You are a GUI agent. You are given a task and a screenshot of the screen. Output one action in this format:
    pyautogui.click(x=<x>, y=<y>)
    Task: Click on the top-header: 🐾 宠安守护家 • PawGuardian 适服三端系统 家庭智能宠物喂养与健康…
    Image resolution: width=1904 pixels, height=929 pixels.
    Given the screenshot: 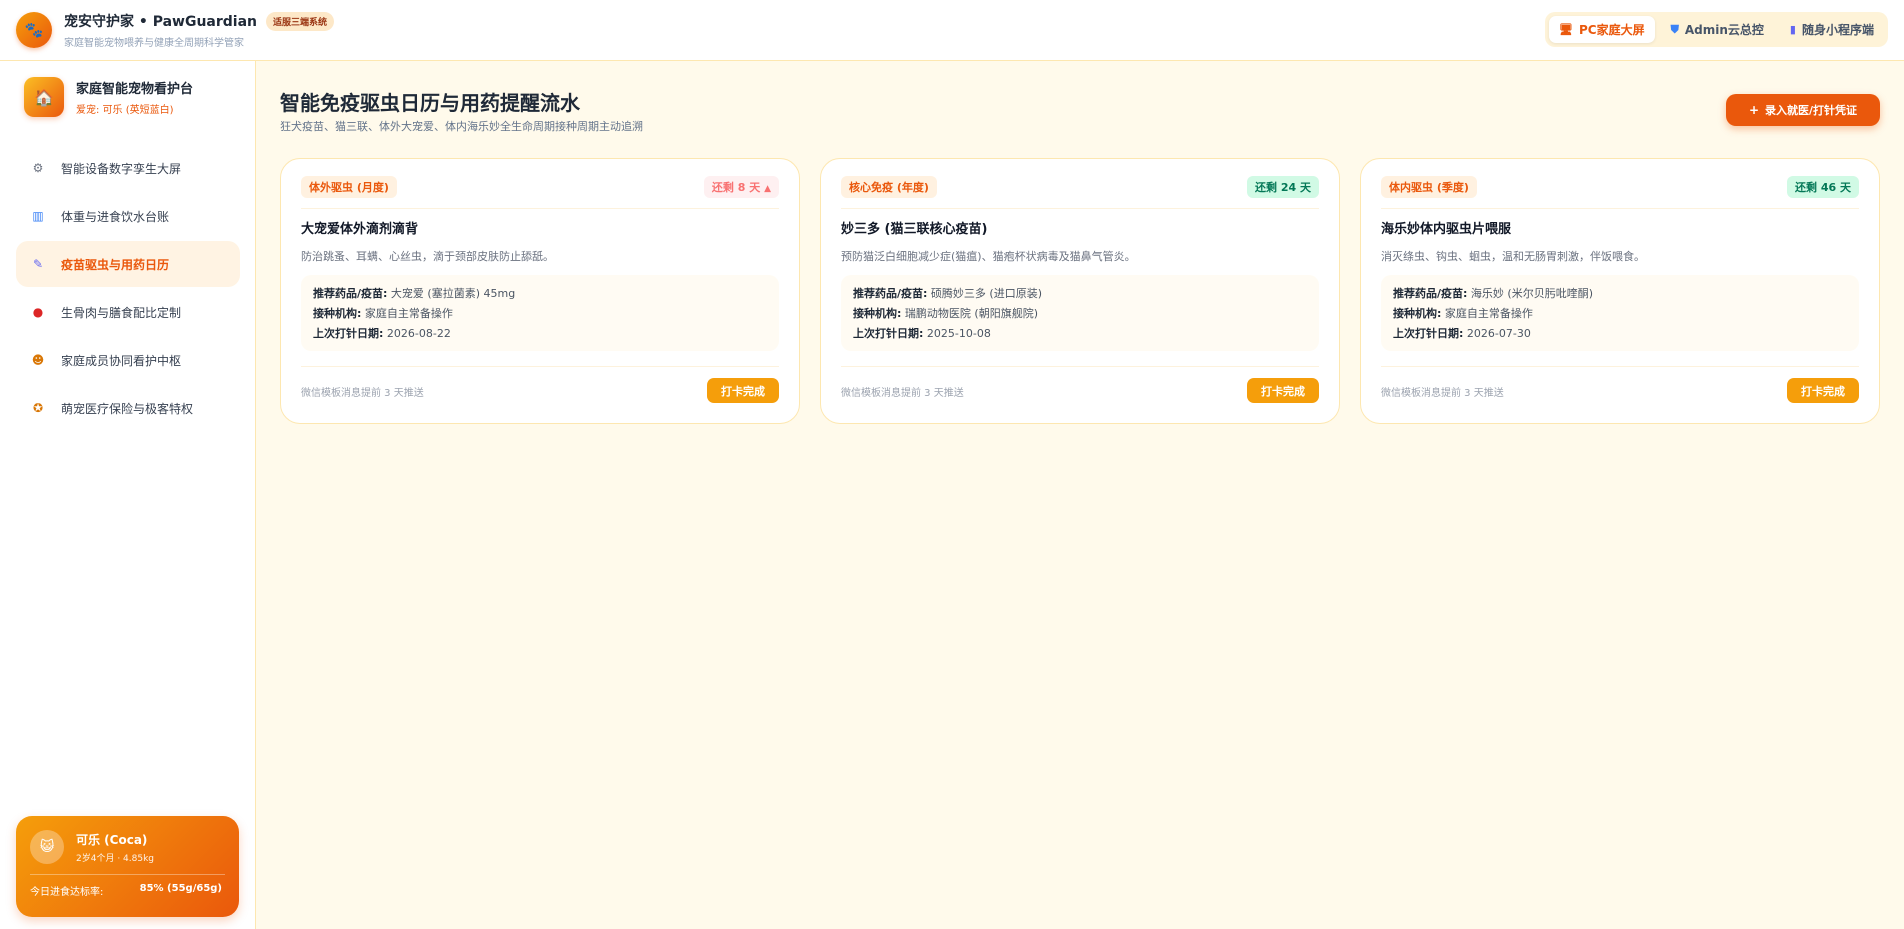 What is the action you would take?
    pyautogui.click(x=952, y=30)
    